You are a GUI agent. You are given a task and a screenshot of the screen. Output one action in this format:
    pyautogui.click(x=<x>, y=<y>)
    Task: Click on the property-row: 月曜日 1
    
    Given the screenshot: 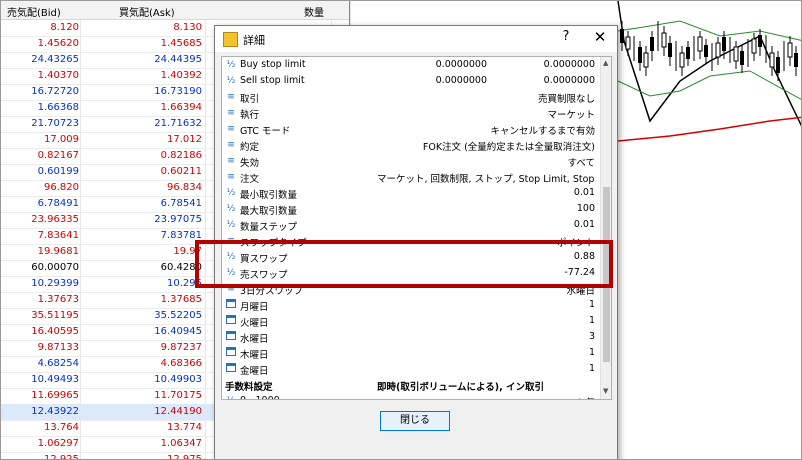 What is the action you would take?
    pyautogui.click(x=411, y=305)
    